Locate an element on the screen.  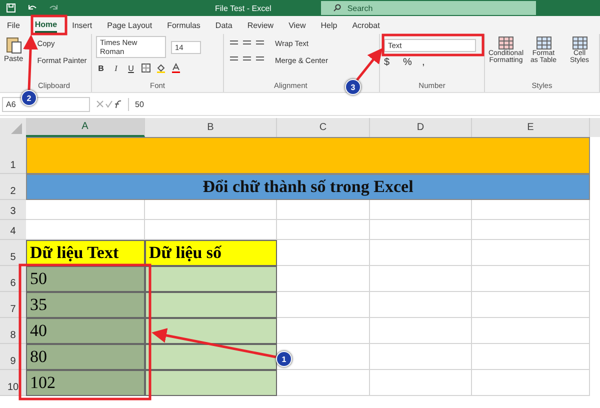
save-icon is located at coordinates (11, 8).